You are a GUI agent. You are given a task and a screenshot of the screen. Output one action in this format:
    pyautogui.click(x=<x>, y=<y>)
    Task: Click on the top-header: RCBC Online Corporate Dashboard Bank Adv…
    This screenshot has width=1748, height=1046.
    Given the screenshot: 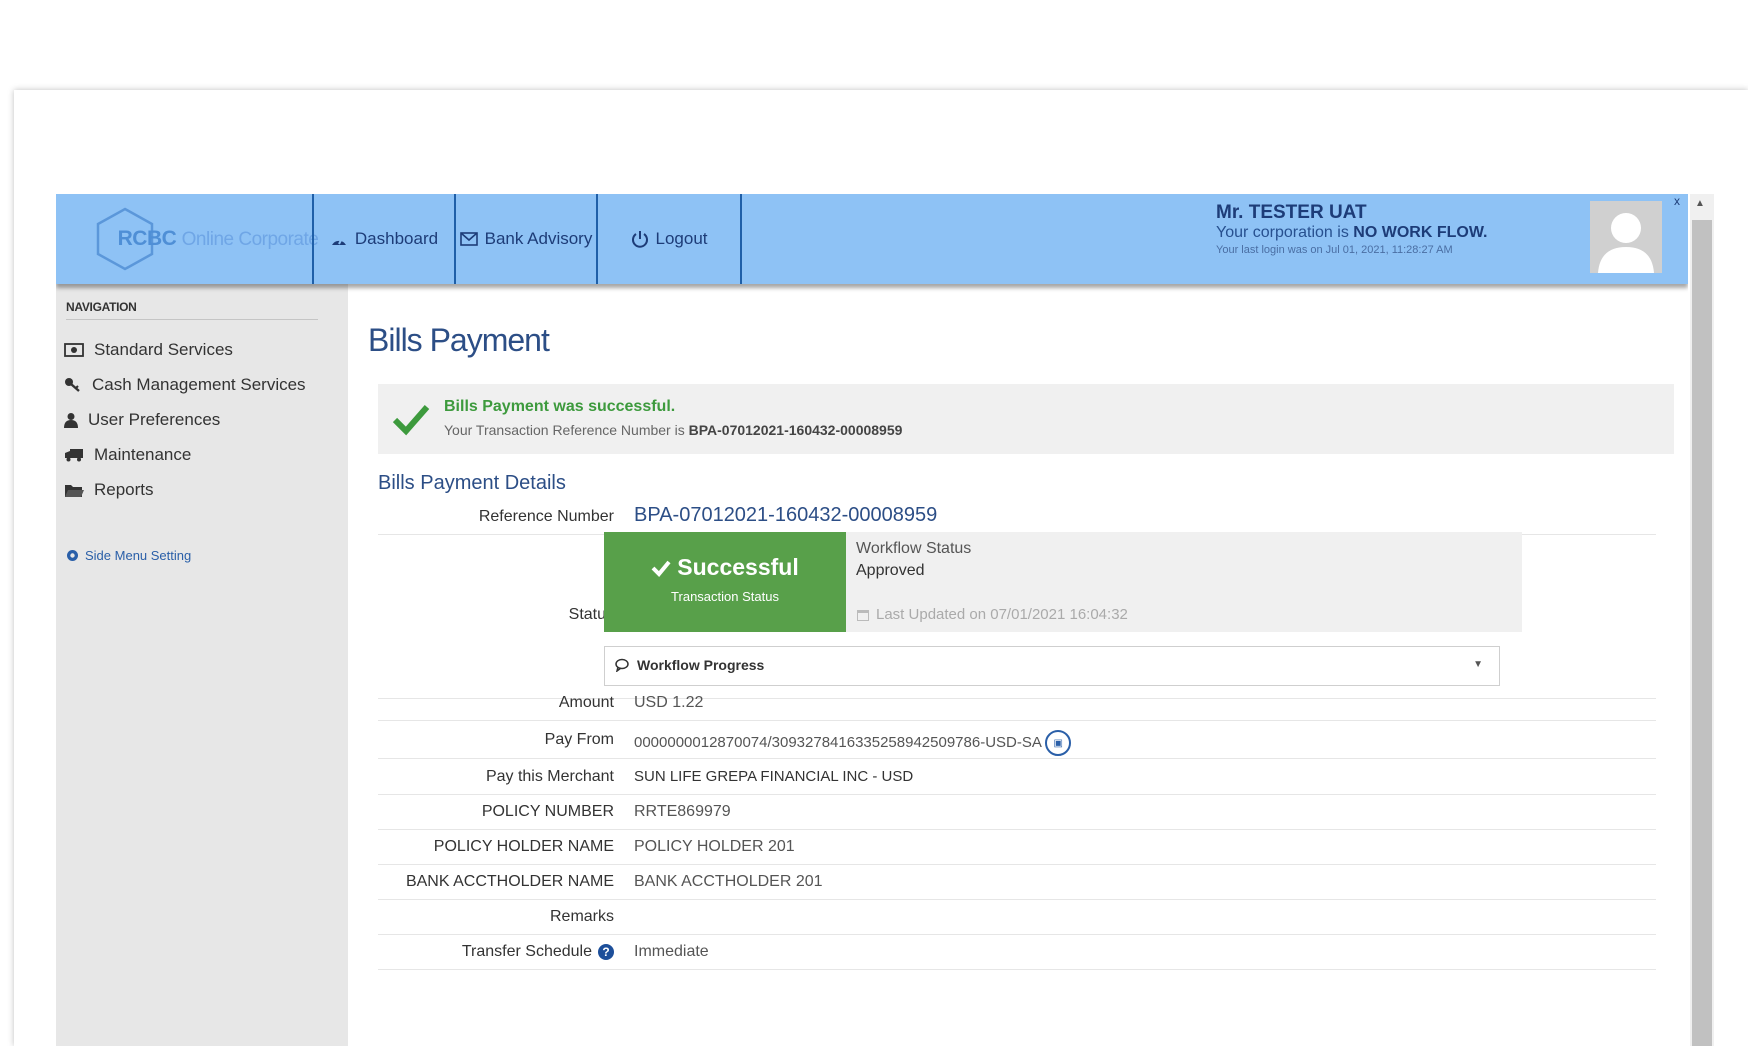 What is the action you would take?
    pyautogui.click(x=872, y=239)
    